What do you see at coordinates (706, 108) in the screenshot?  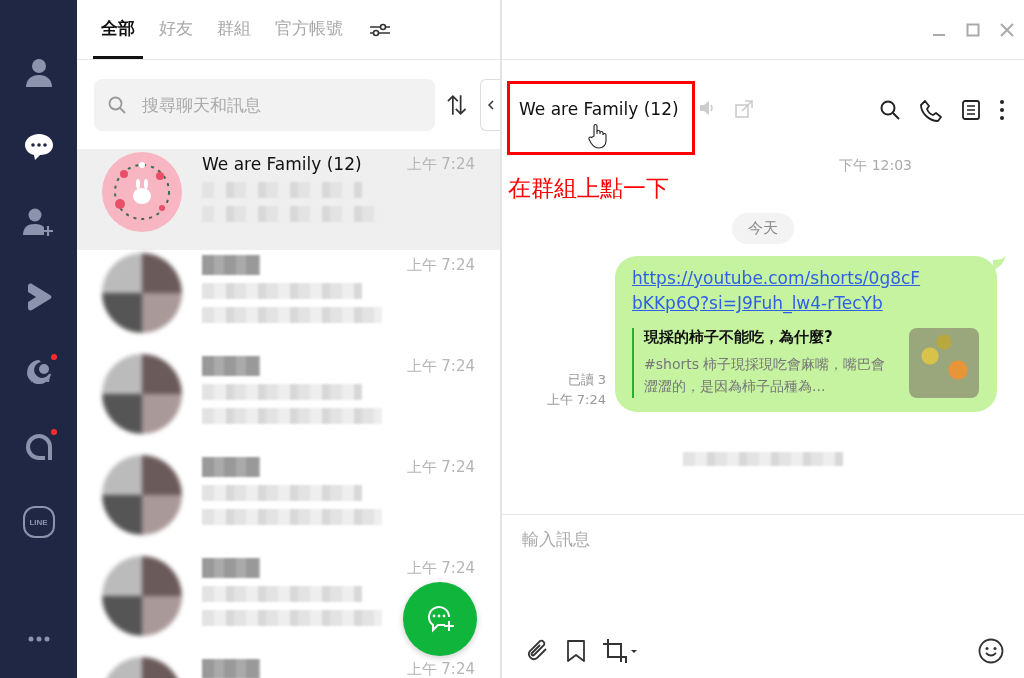 I see `speaker-icon` at bounding box center [706, 108].